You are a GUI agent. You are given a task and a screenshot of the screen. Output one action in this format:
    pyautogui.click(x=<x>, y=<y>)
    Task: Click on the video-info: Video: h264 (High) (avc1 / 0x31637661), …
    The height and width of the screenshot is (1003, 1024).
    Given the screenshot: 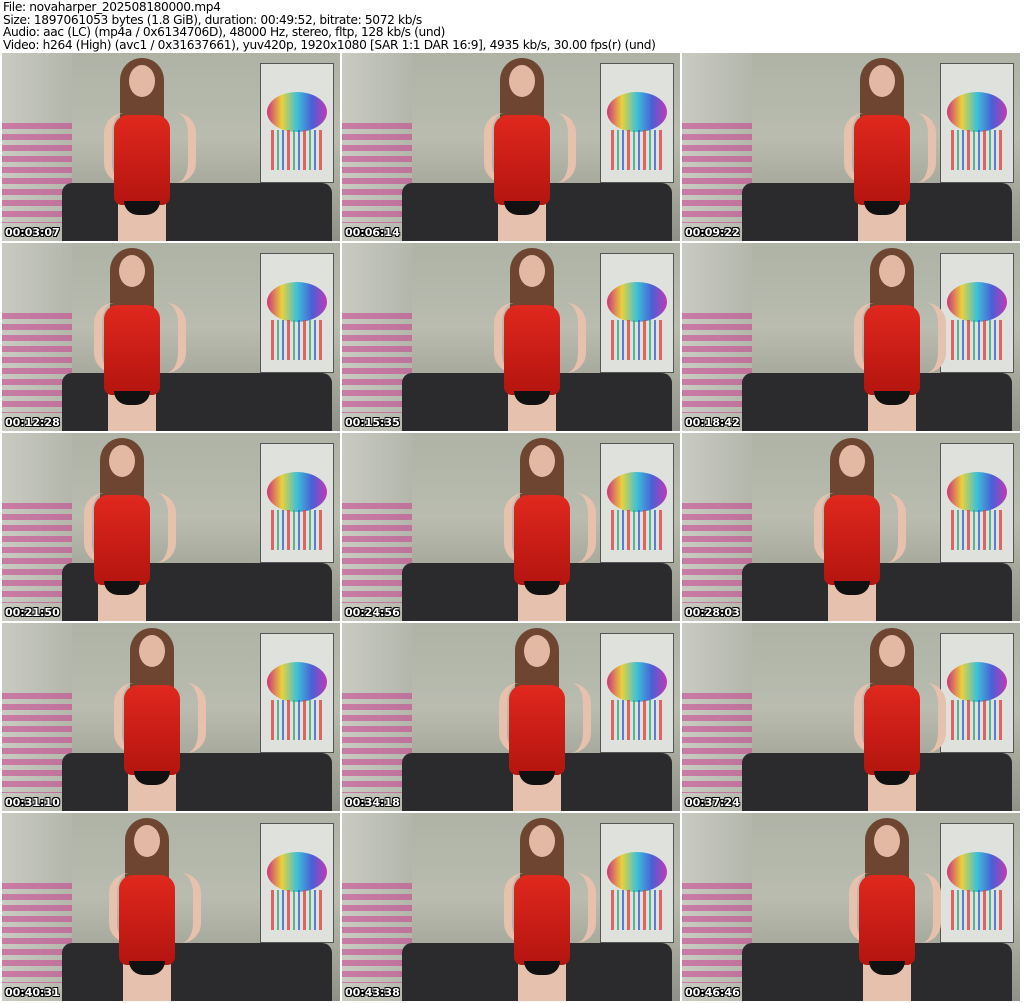 What is the action you would take?
    pyautogui.click(x=329, y=44)
    